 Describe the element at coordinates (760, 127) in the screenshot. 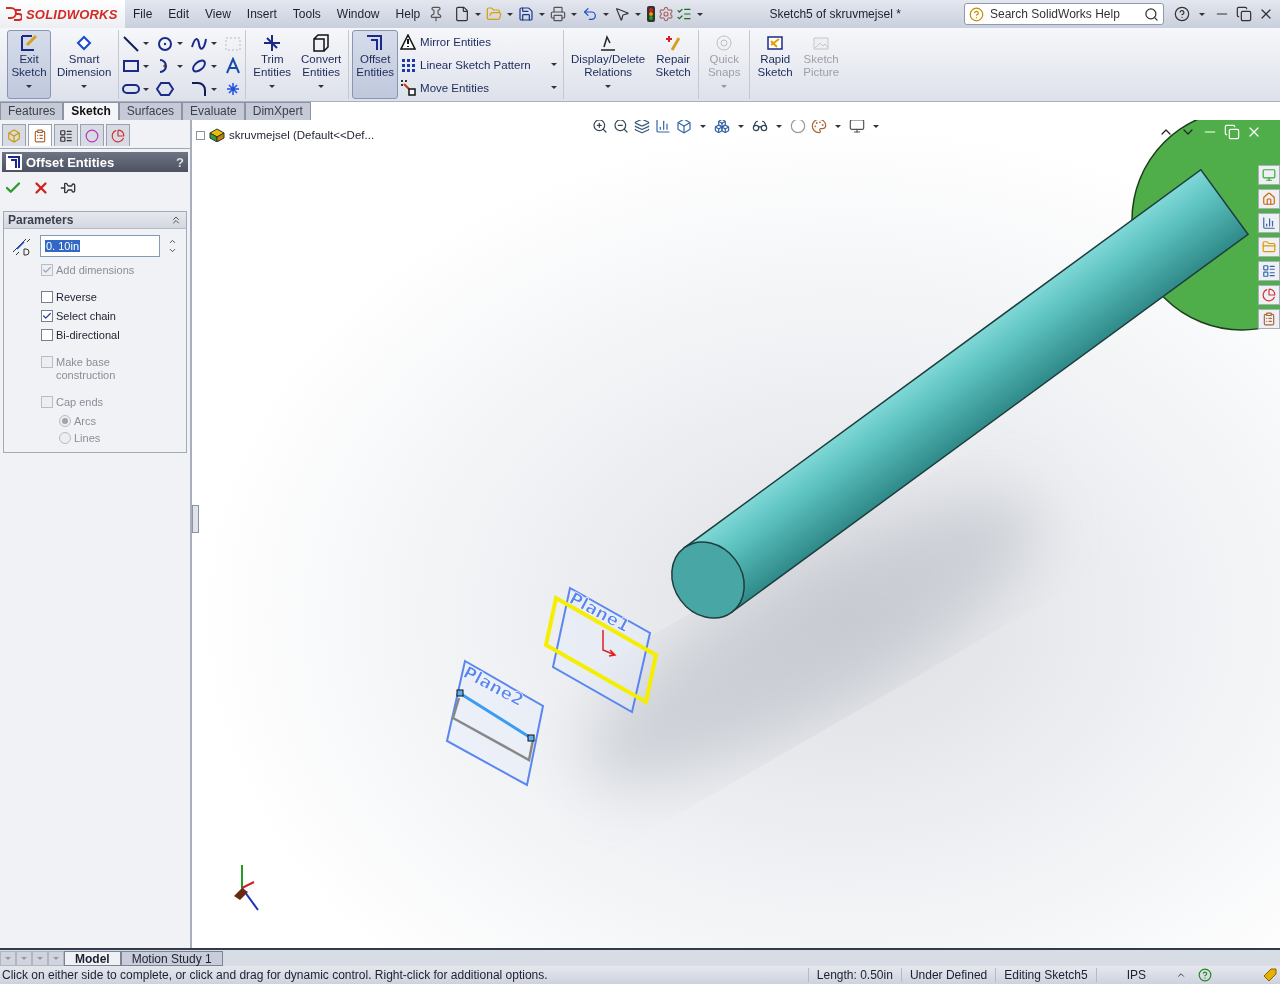

I see `glasses-icon` at that location.